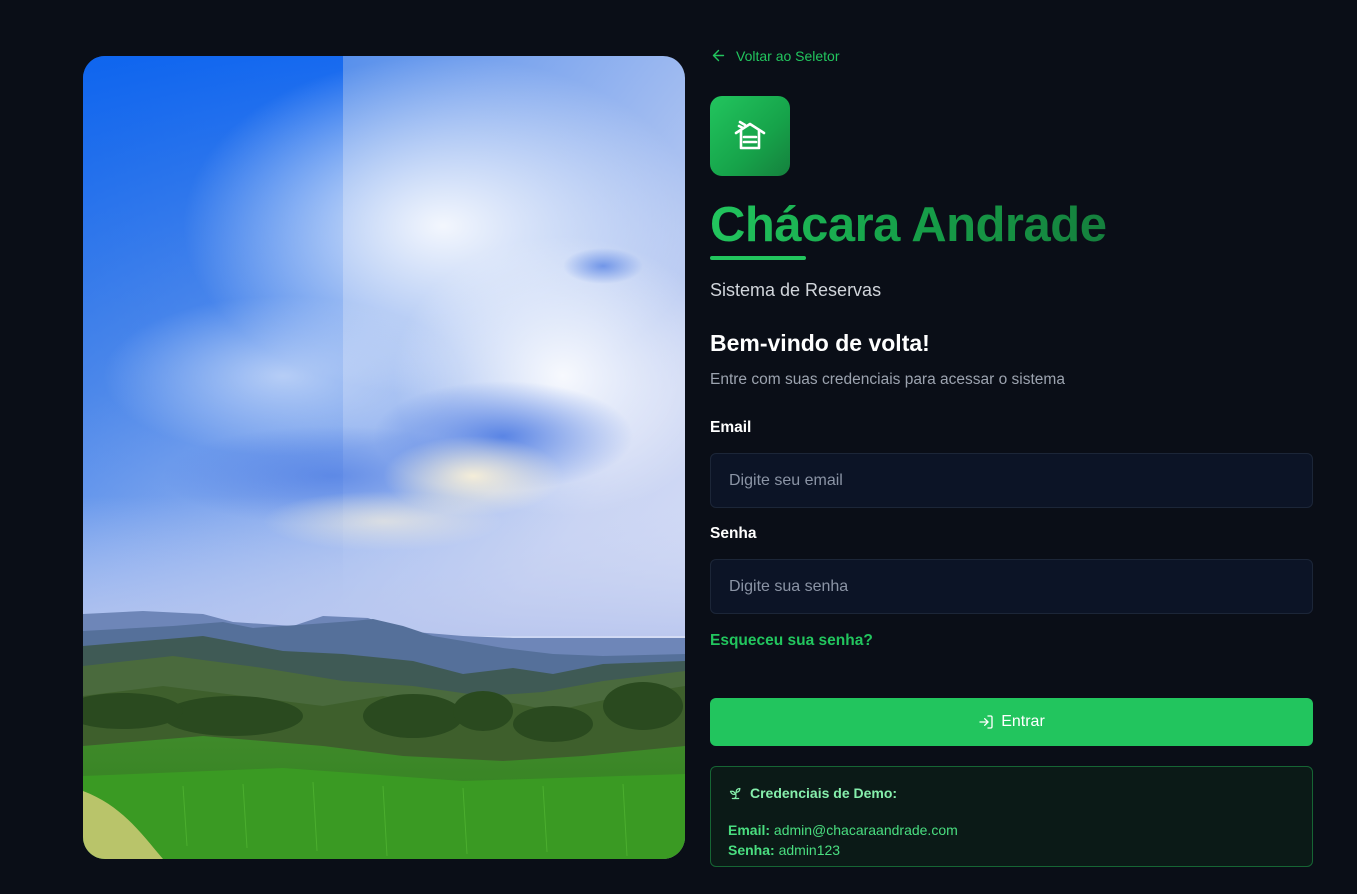 The height and width of the screenshot is (894, 1357). I want to click on brand-title-underline, so click(758, 258).